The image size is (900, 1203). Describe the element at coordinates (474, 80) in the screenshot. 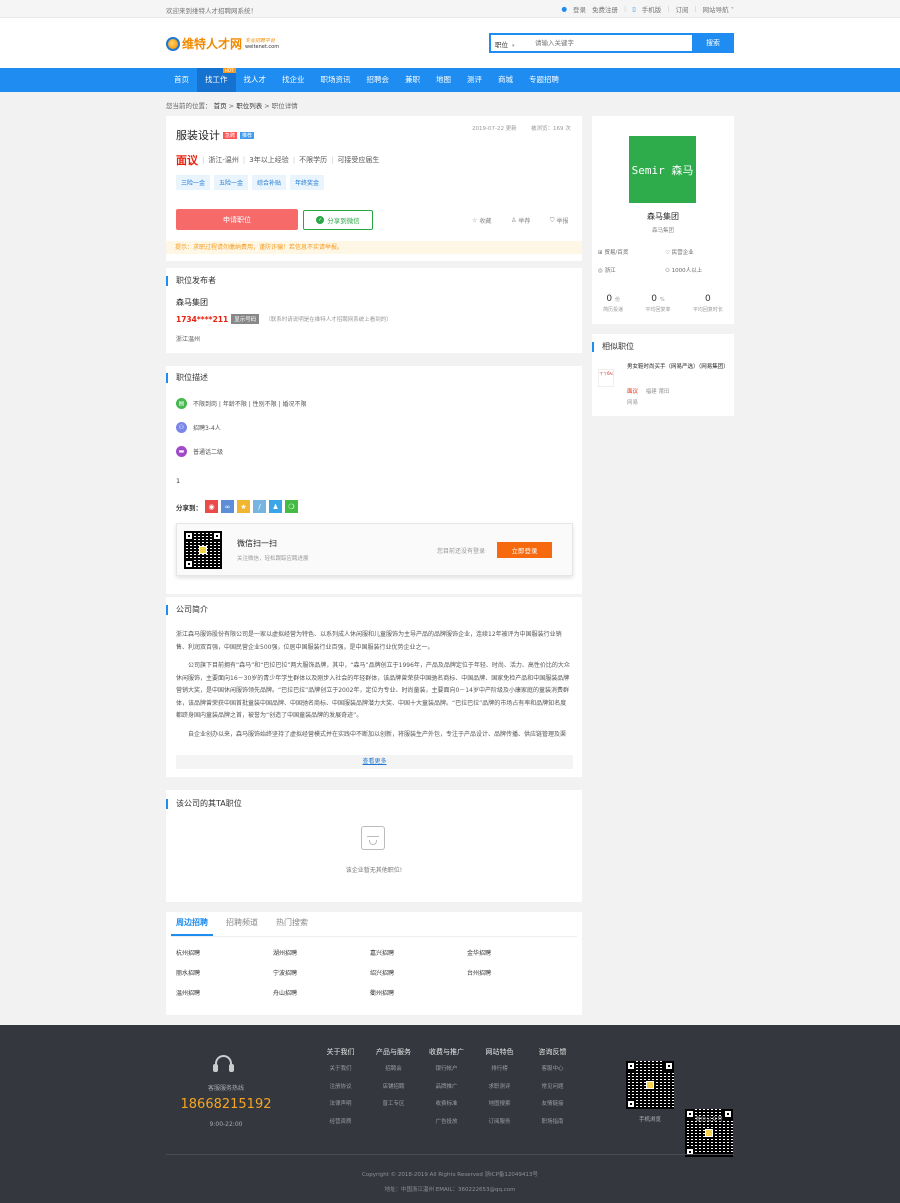

I see `nav-item: 测评` at that location.